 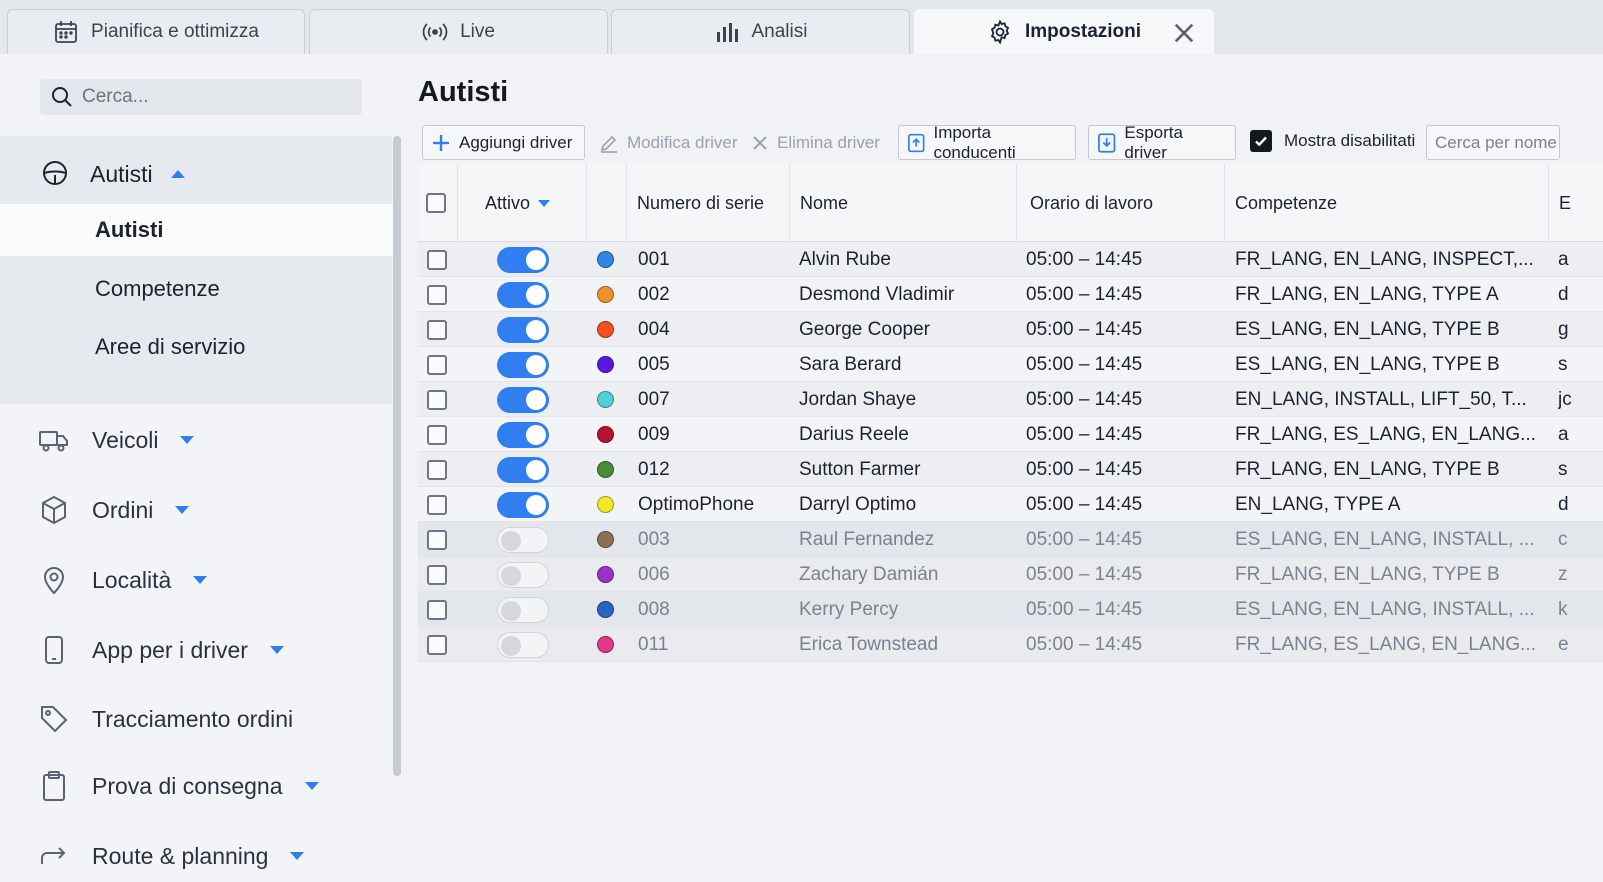 What do you see at coordinates (458, 31) in the screenshot?
I see `tab-live: Live` at bounding box center [458, 31].